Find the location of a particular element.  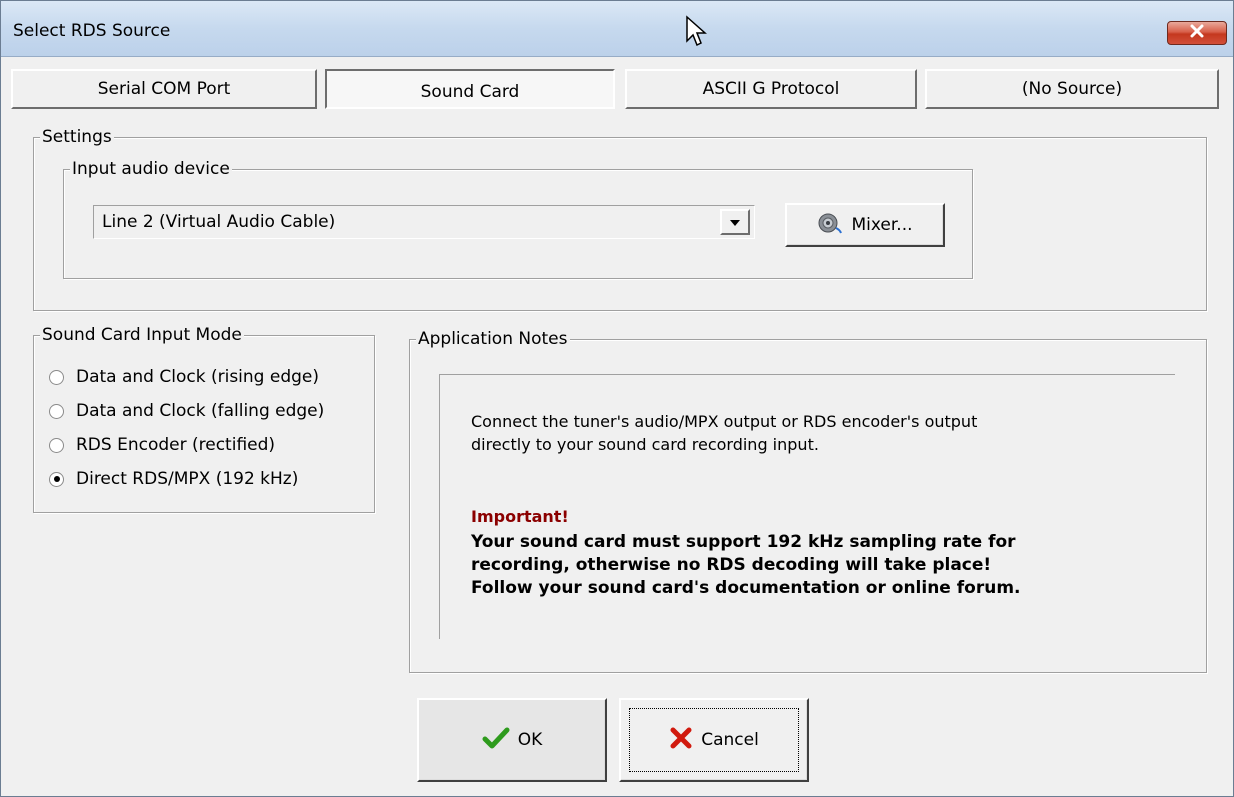

tab-ascii-g-protocol: ASCII G Protocol is located at coordinates (771, 89).